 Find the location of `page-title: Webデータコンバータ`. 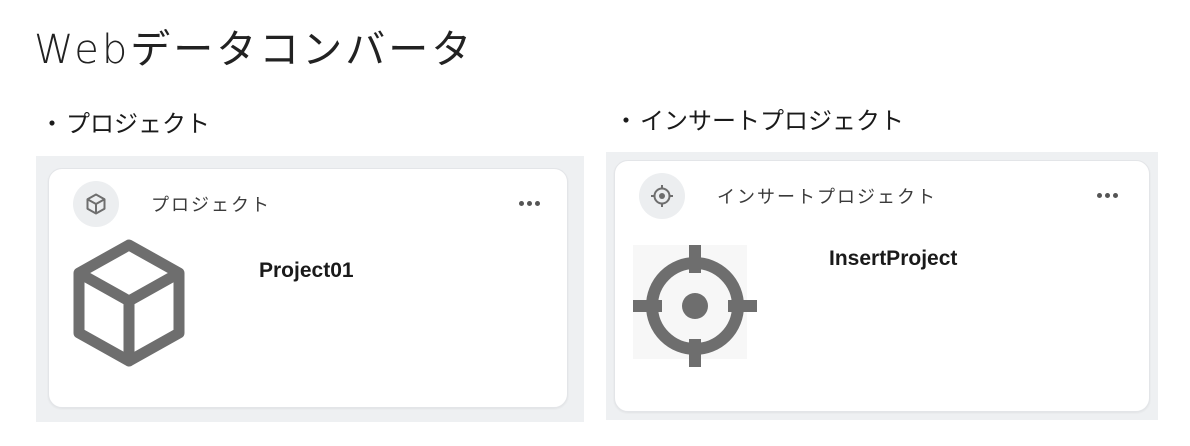

page-title: Webデータコンバータ is located at coordinates (254, 50).